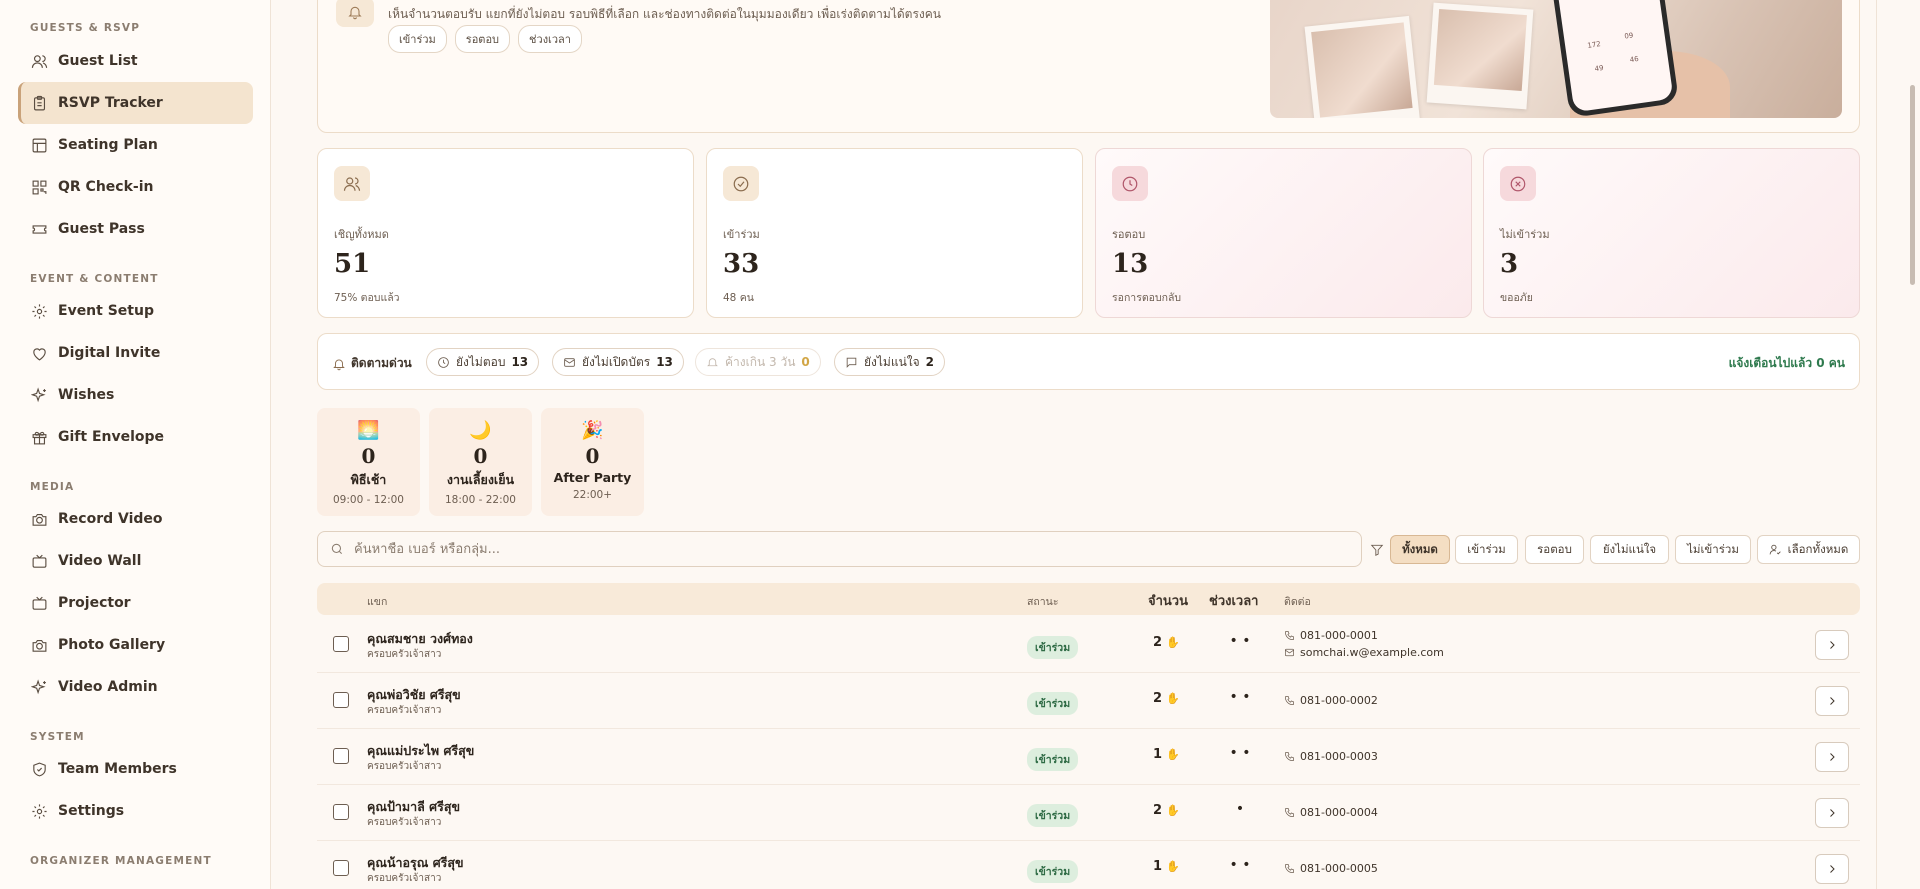  I want to click on section-label-media: MEDIA, so click(52, 487).